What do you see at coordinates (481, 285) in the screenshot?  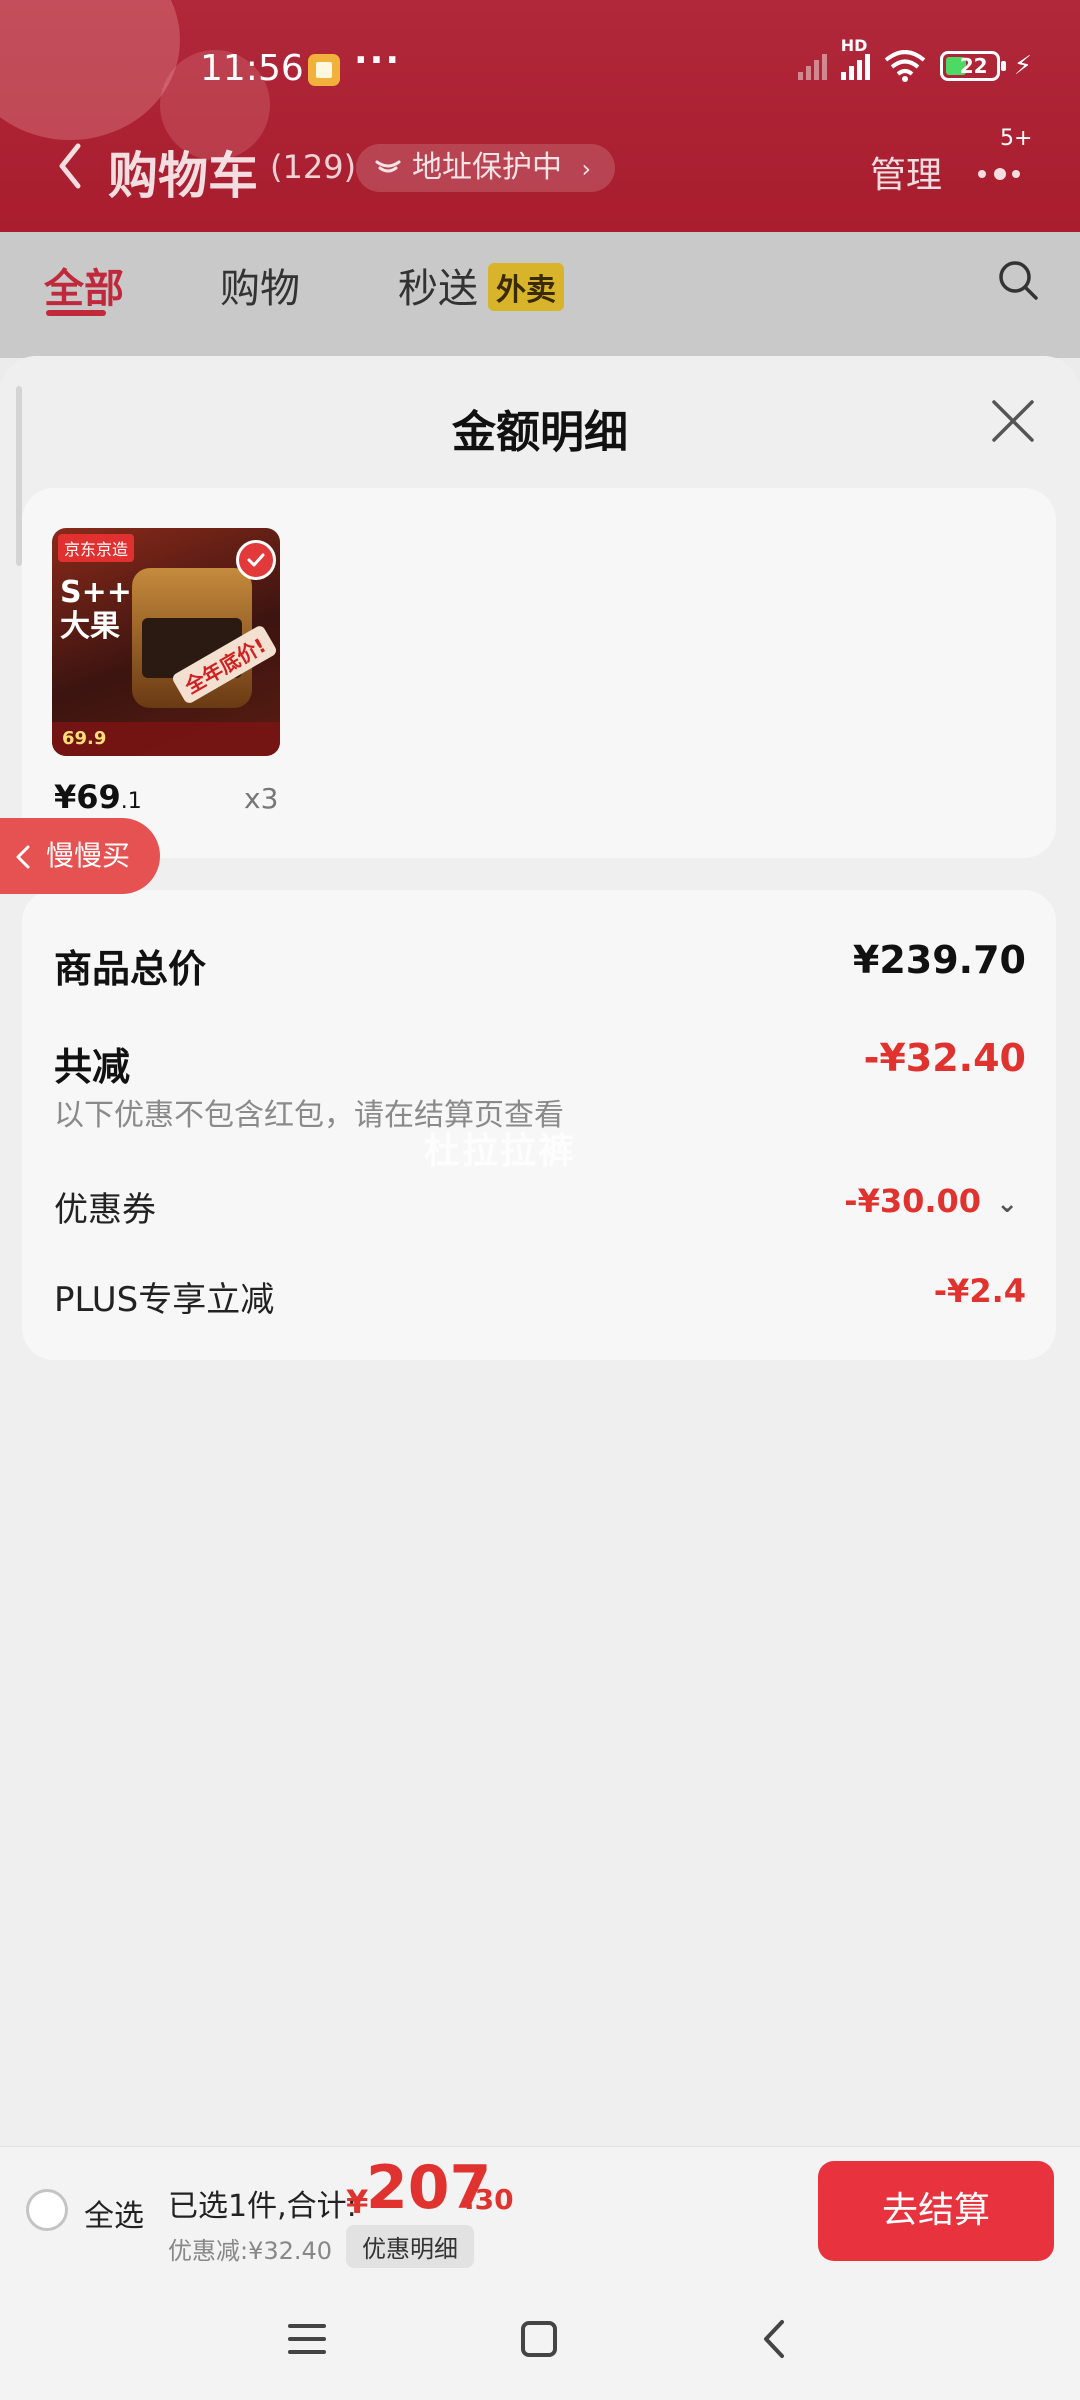 I see `tab-instant-delivery: 秒送 外卖` at bounding box center [481, 285].